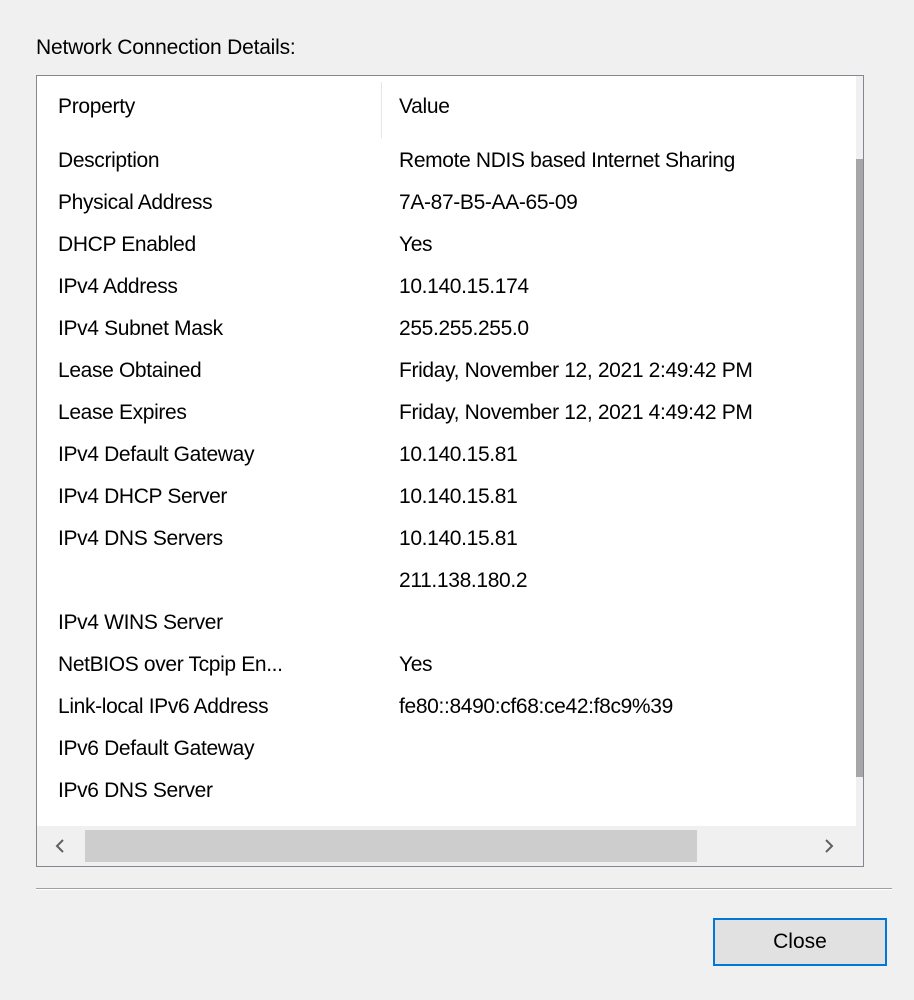  What do you see at coordinates (135, 790) in the screenshot?
I see `property-cell: IPv6 DNS Server` at bounding box center [135, 790].